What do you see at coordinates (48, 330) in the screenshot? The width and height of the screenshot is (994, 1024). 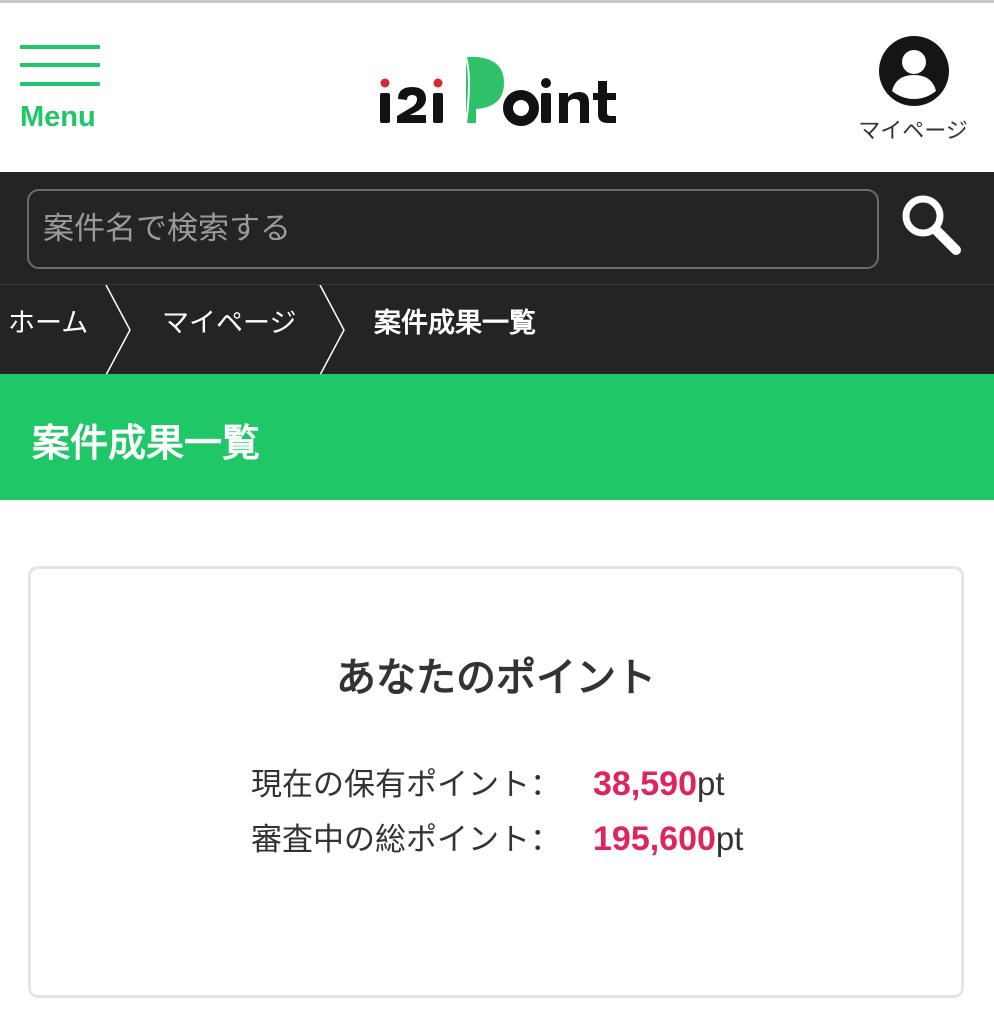 I see `breadcrumb-home: ホーム` at bounding box center [48, 330].